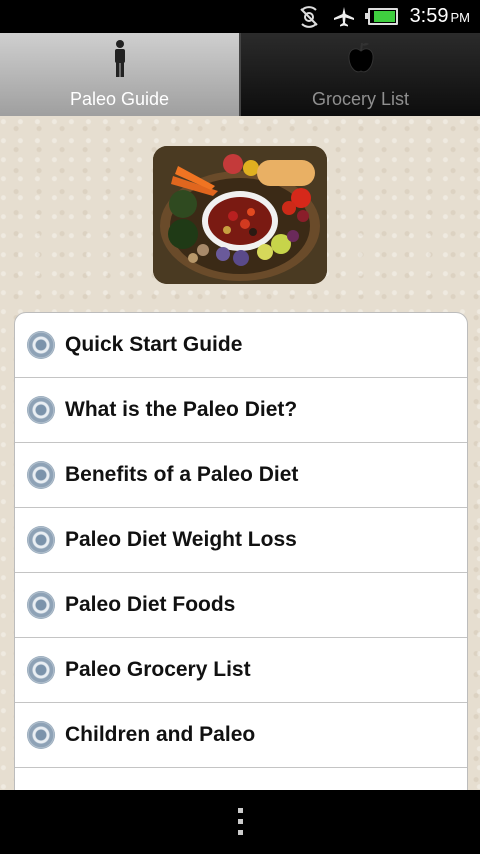  Describe the element at coordinates (360, 57) in the screenshot. I see `apple-icon` at that location.